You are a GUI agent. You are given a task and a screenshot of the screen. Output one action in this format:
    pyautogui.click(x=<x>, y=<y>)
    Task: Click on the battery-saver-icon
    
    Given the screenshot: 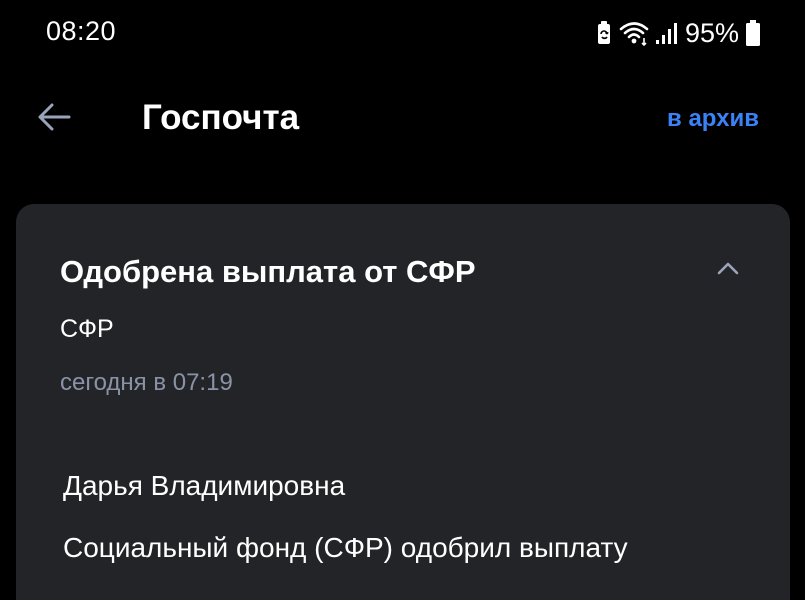 What is the action you would take?
    pyautogui.click(x=604, y=33)
    